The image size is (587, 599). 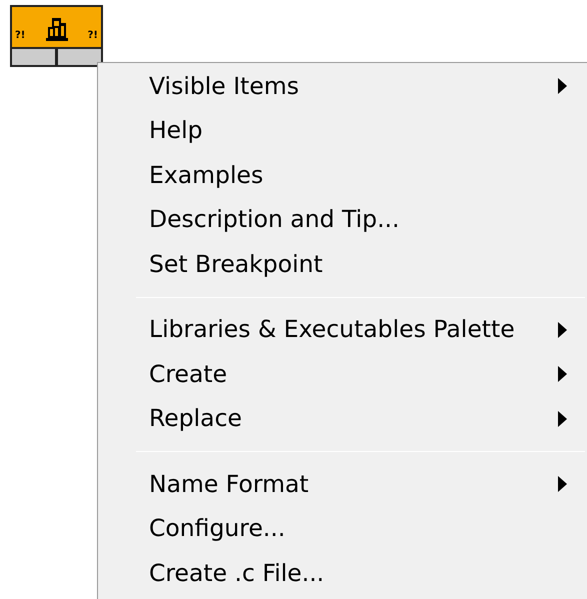 I want to click on menu-item: Replace, so click(x=342, y=418).